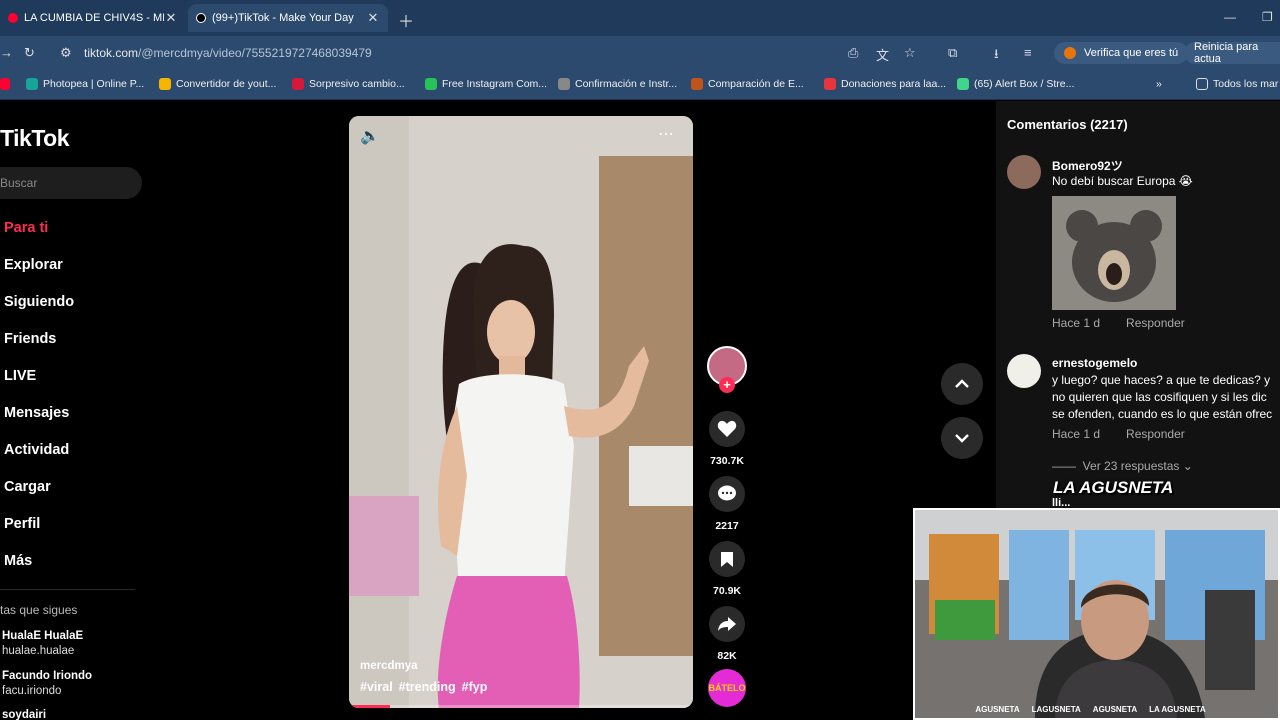 The image size is (1280, 720). Describe the element at coordinates (962, 384) in the screenshot. I see `previous-video-button` at that location.